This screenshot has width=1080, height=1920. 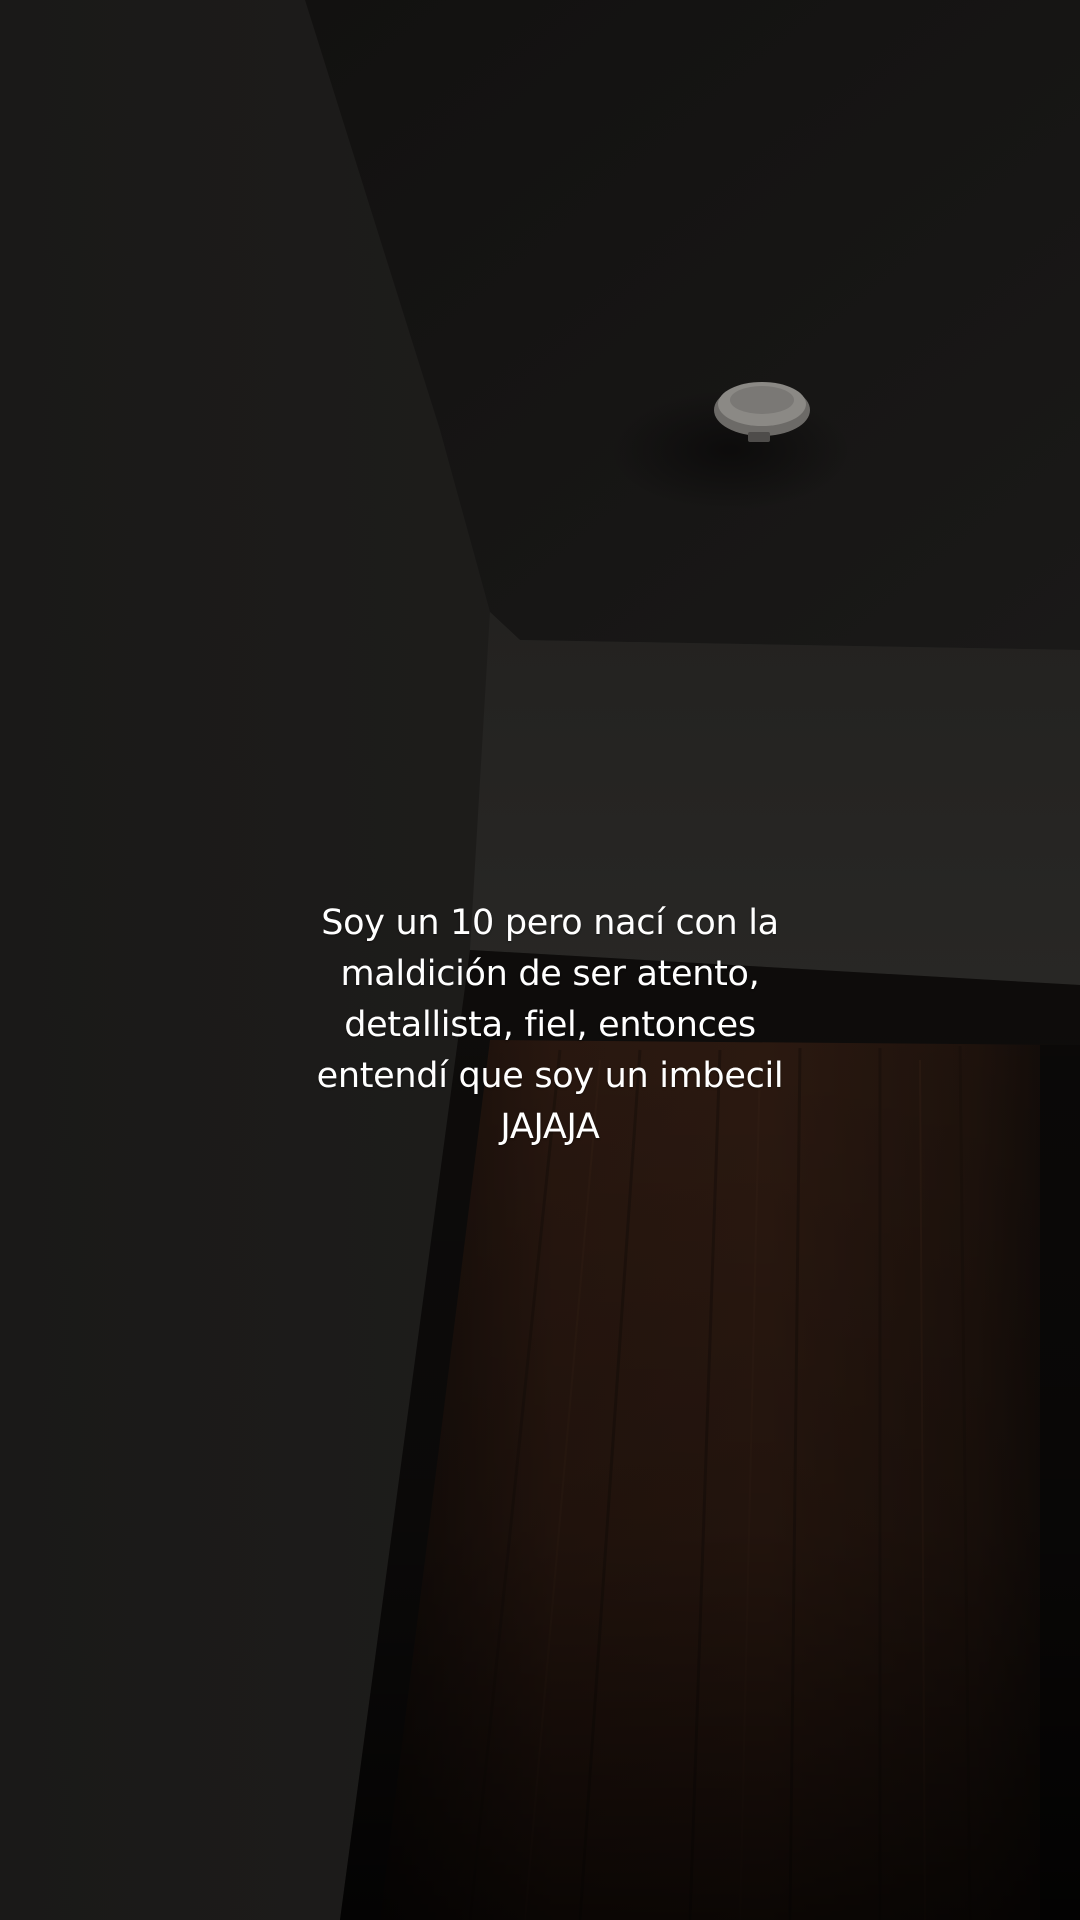 I want to click on caption-line: maldición de ser atento,, so click(x=550, y=974).